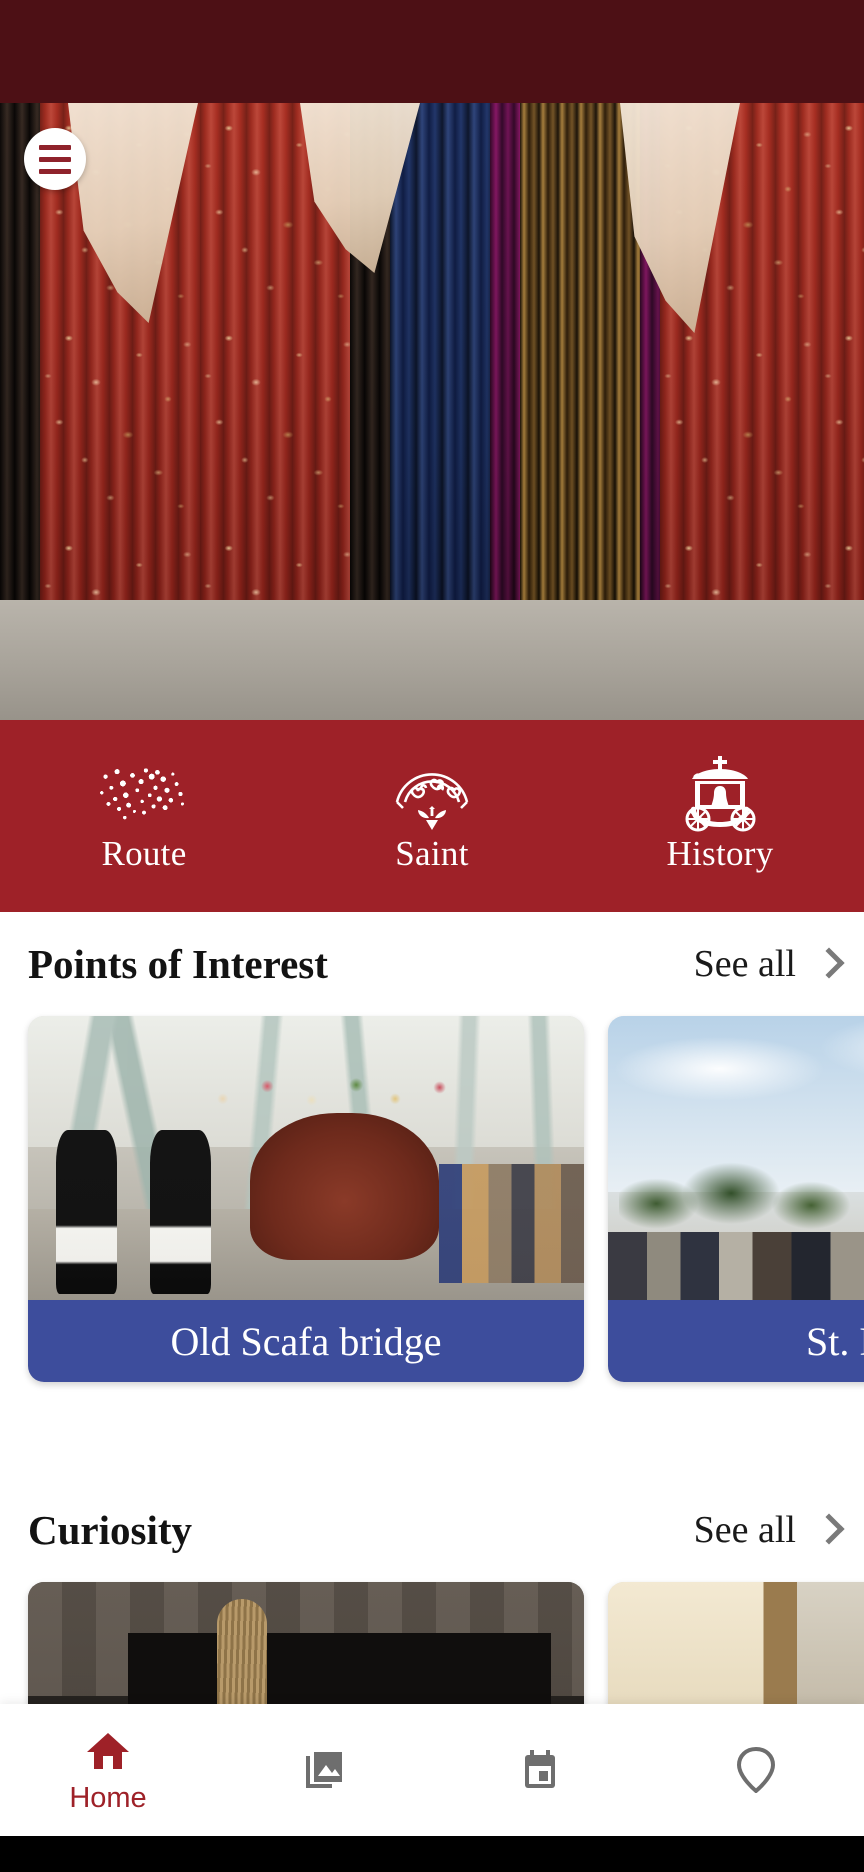 This screenshot has height=1872, width=864. What do you see at coordinates (720, 853) in the screenshot?
I see `category-label: History` at bounding box center [720, 853].